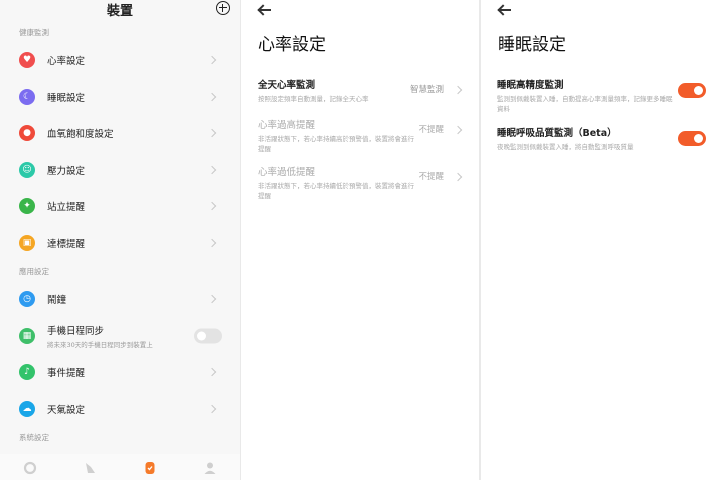  I want to click on menu-item-label: 睡眠設定, so click(66, 98).